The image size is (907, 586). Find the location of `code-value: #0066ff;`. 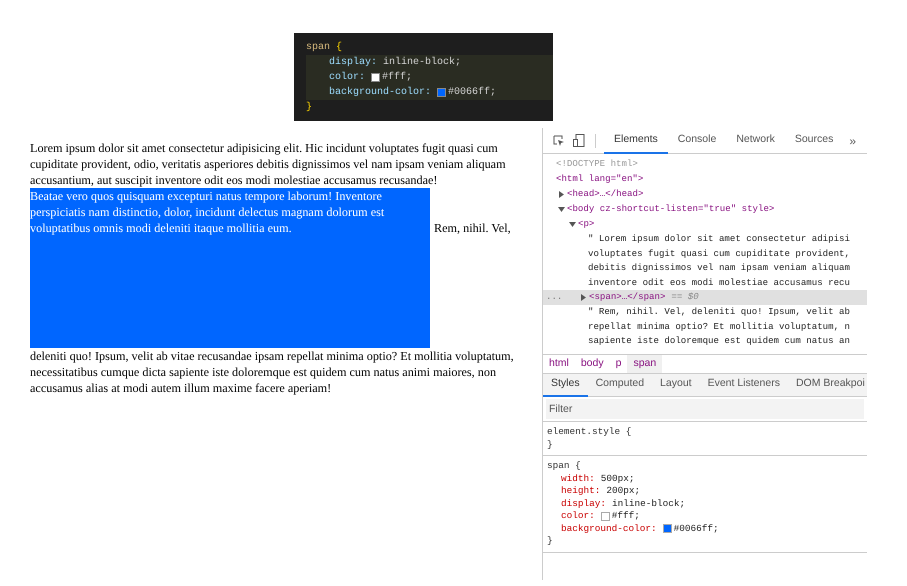

code-value: #0066ff; is located at coordinates (472, 93).